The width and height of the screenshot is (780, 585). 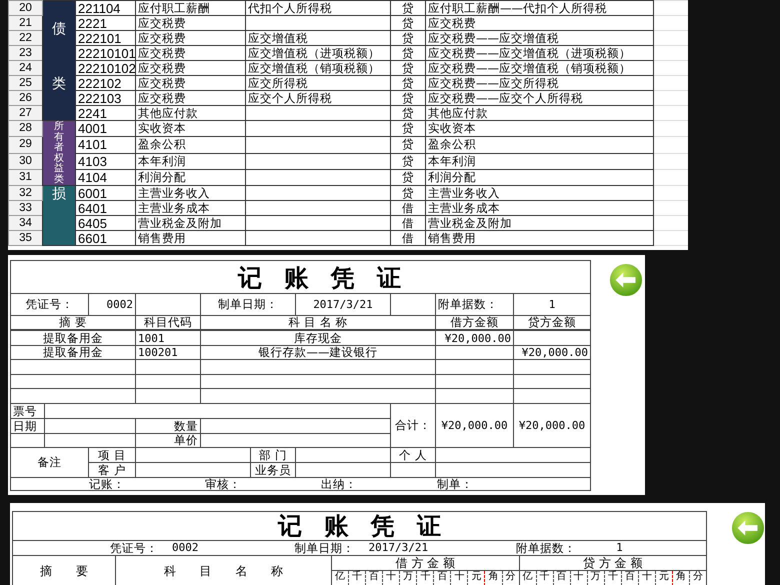 I want to click on row-number: 26, so click(x=25, y=98).